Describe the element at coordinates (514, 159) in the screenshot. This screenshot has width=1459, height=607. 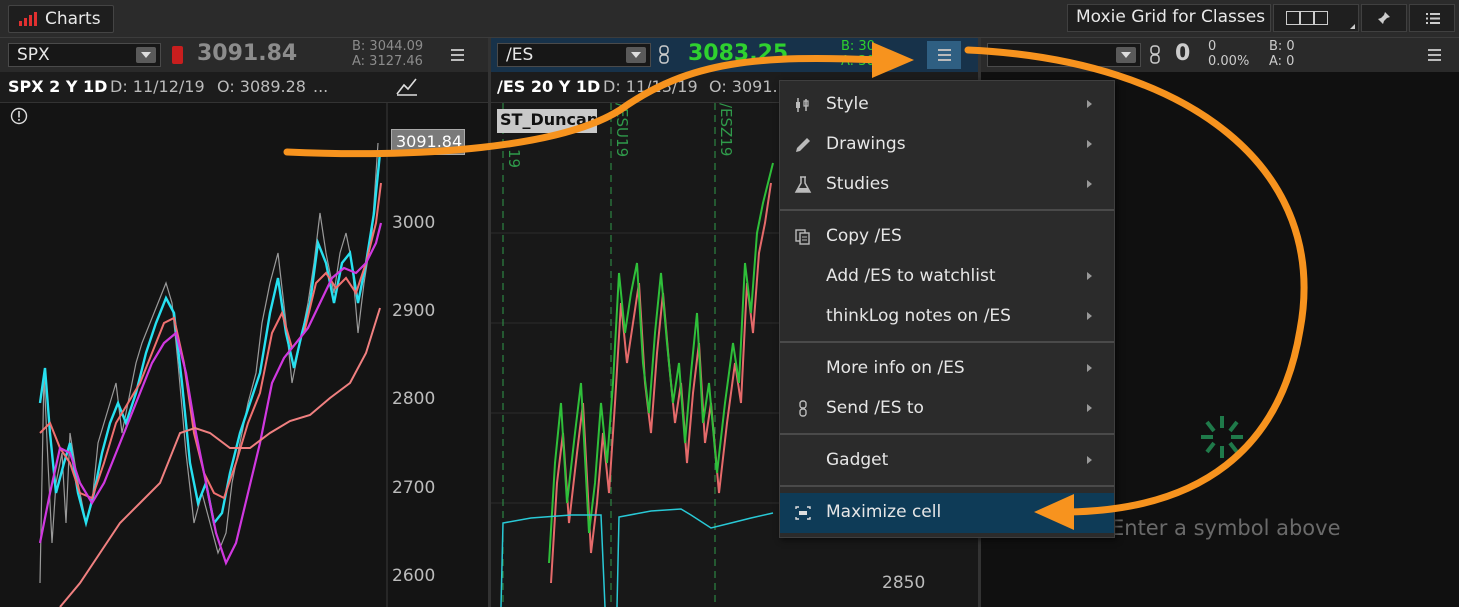
I see `expiry-label: 19` at that location.